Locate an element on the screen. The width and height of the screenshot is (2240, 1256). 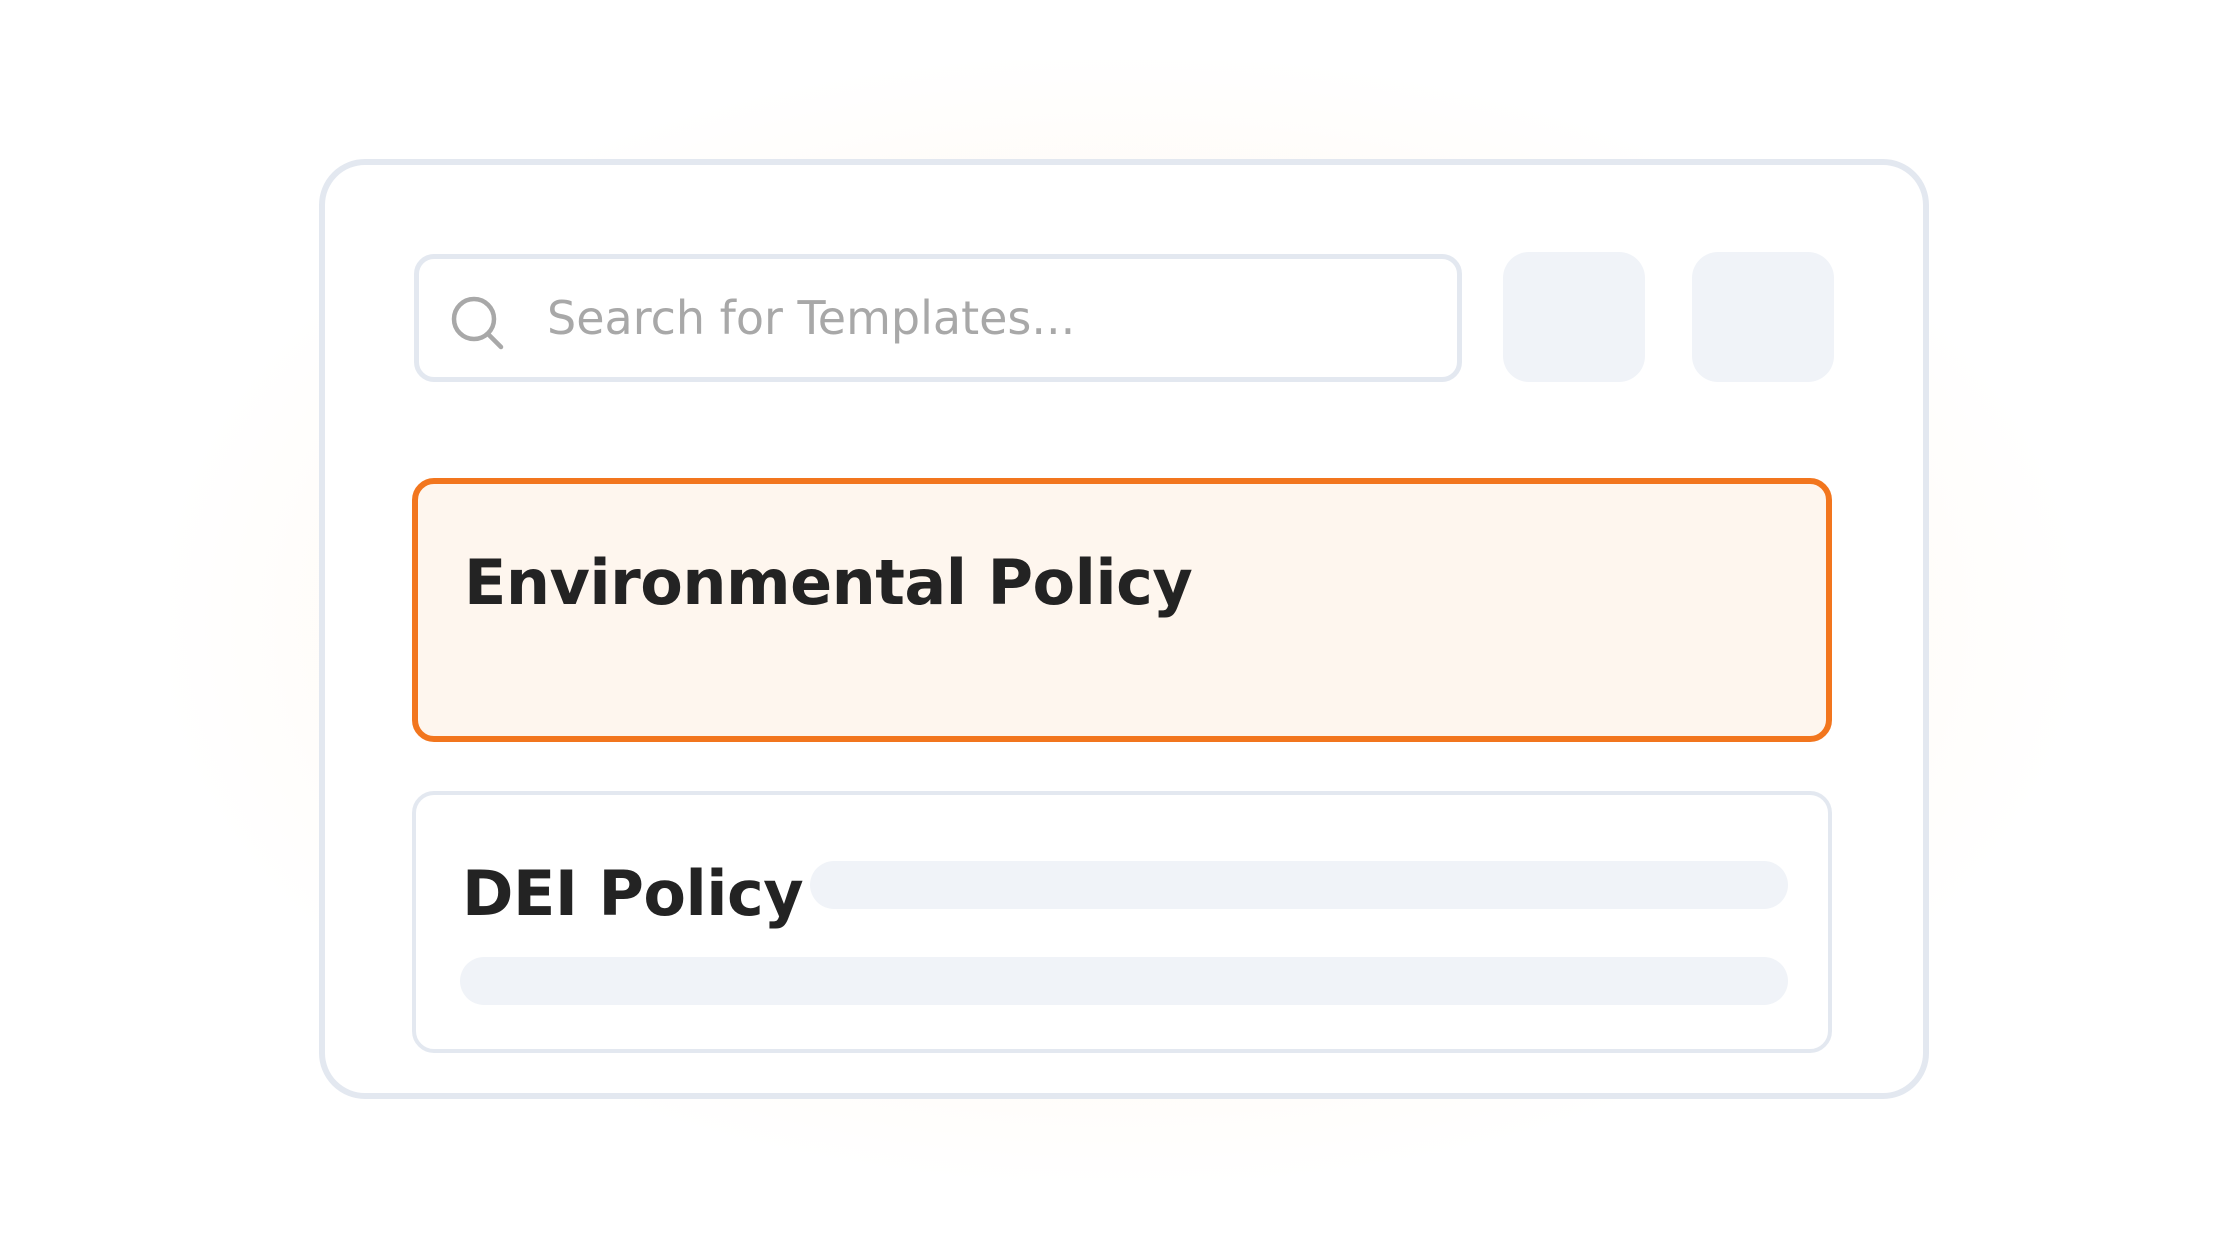
search-bar is located at coordinates (938, 318).